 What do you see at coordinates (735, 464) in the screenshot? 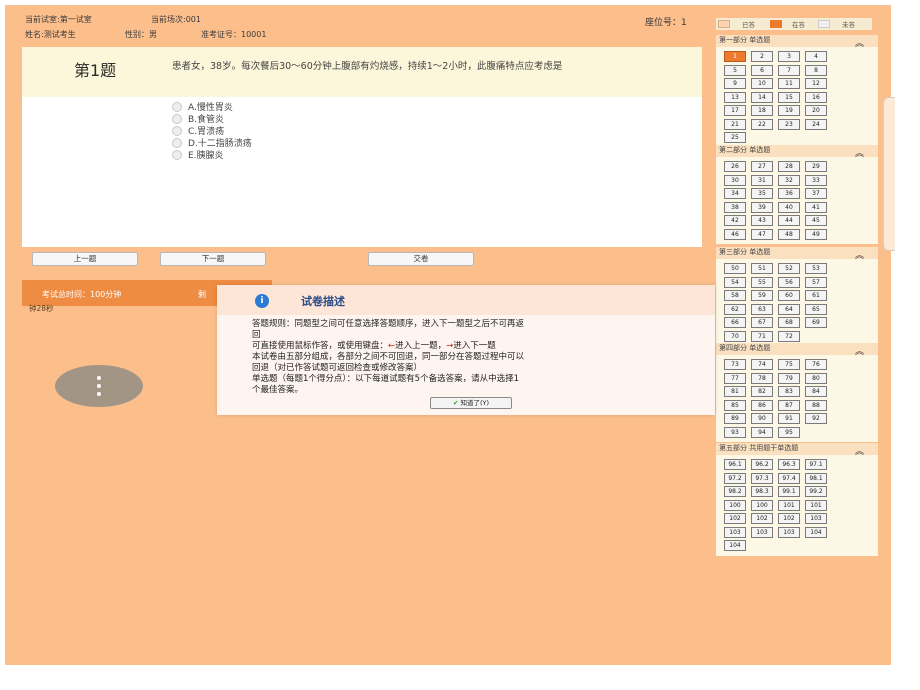
I see `question-cell: 96.1` at bounding box center [735, 464].